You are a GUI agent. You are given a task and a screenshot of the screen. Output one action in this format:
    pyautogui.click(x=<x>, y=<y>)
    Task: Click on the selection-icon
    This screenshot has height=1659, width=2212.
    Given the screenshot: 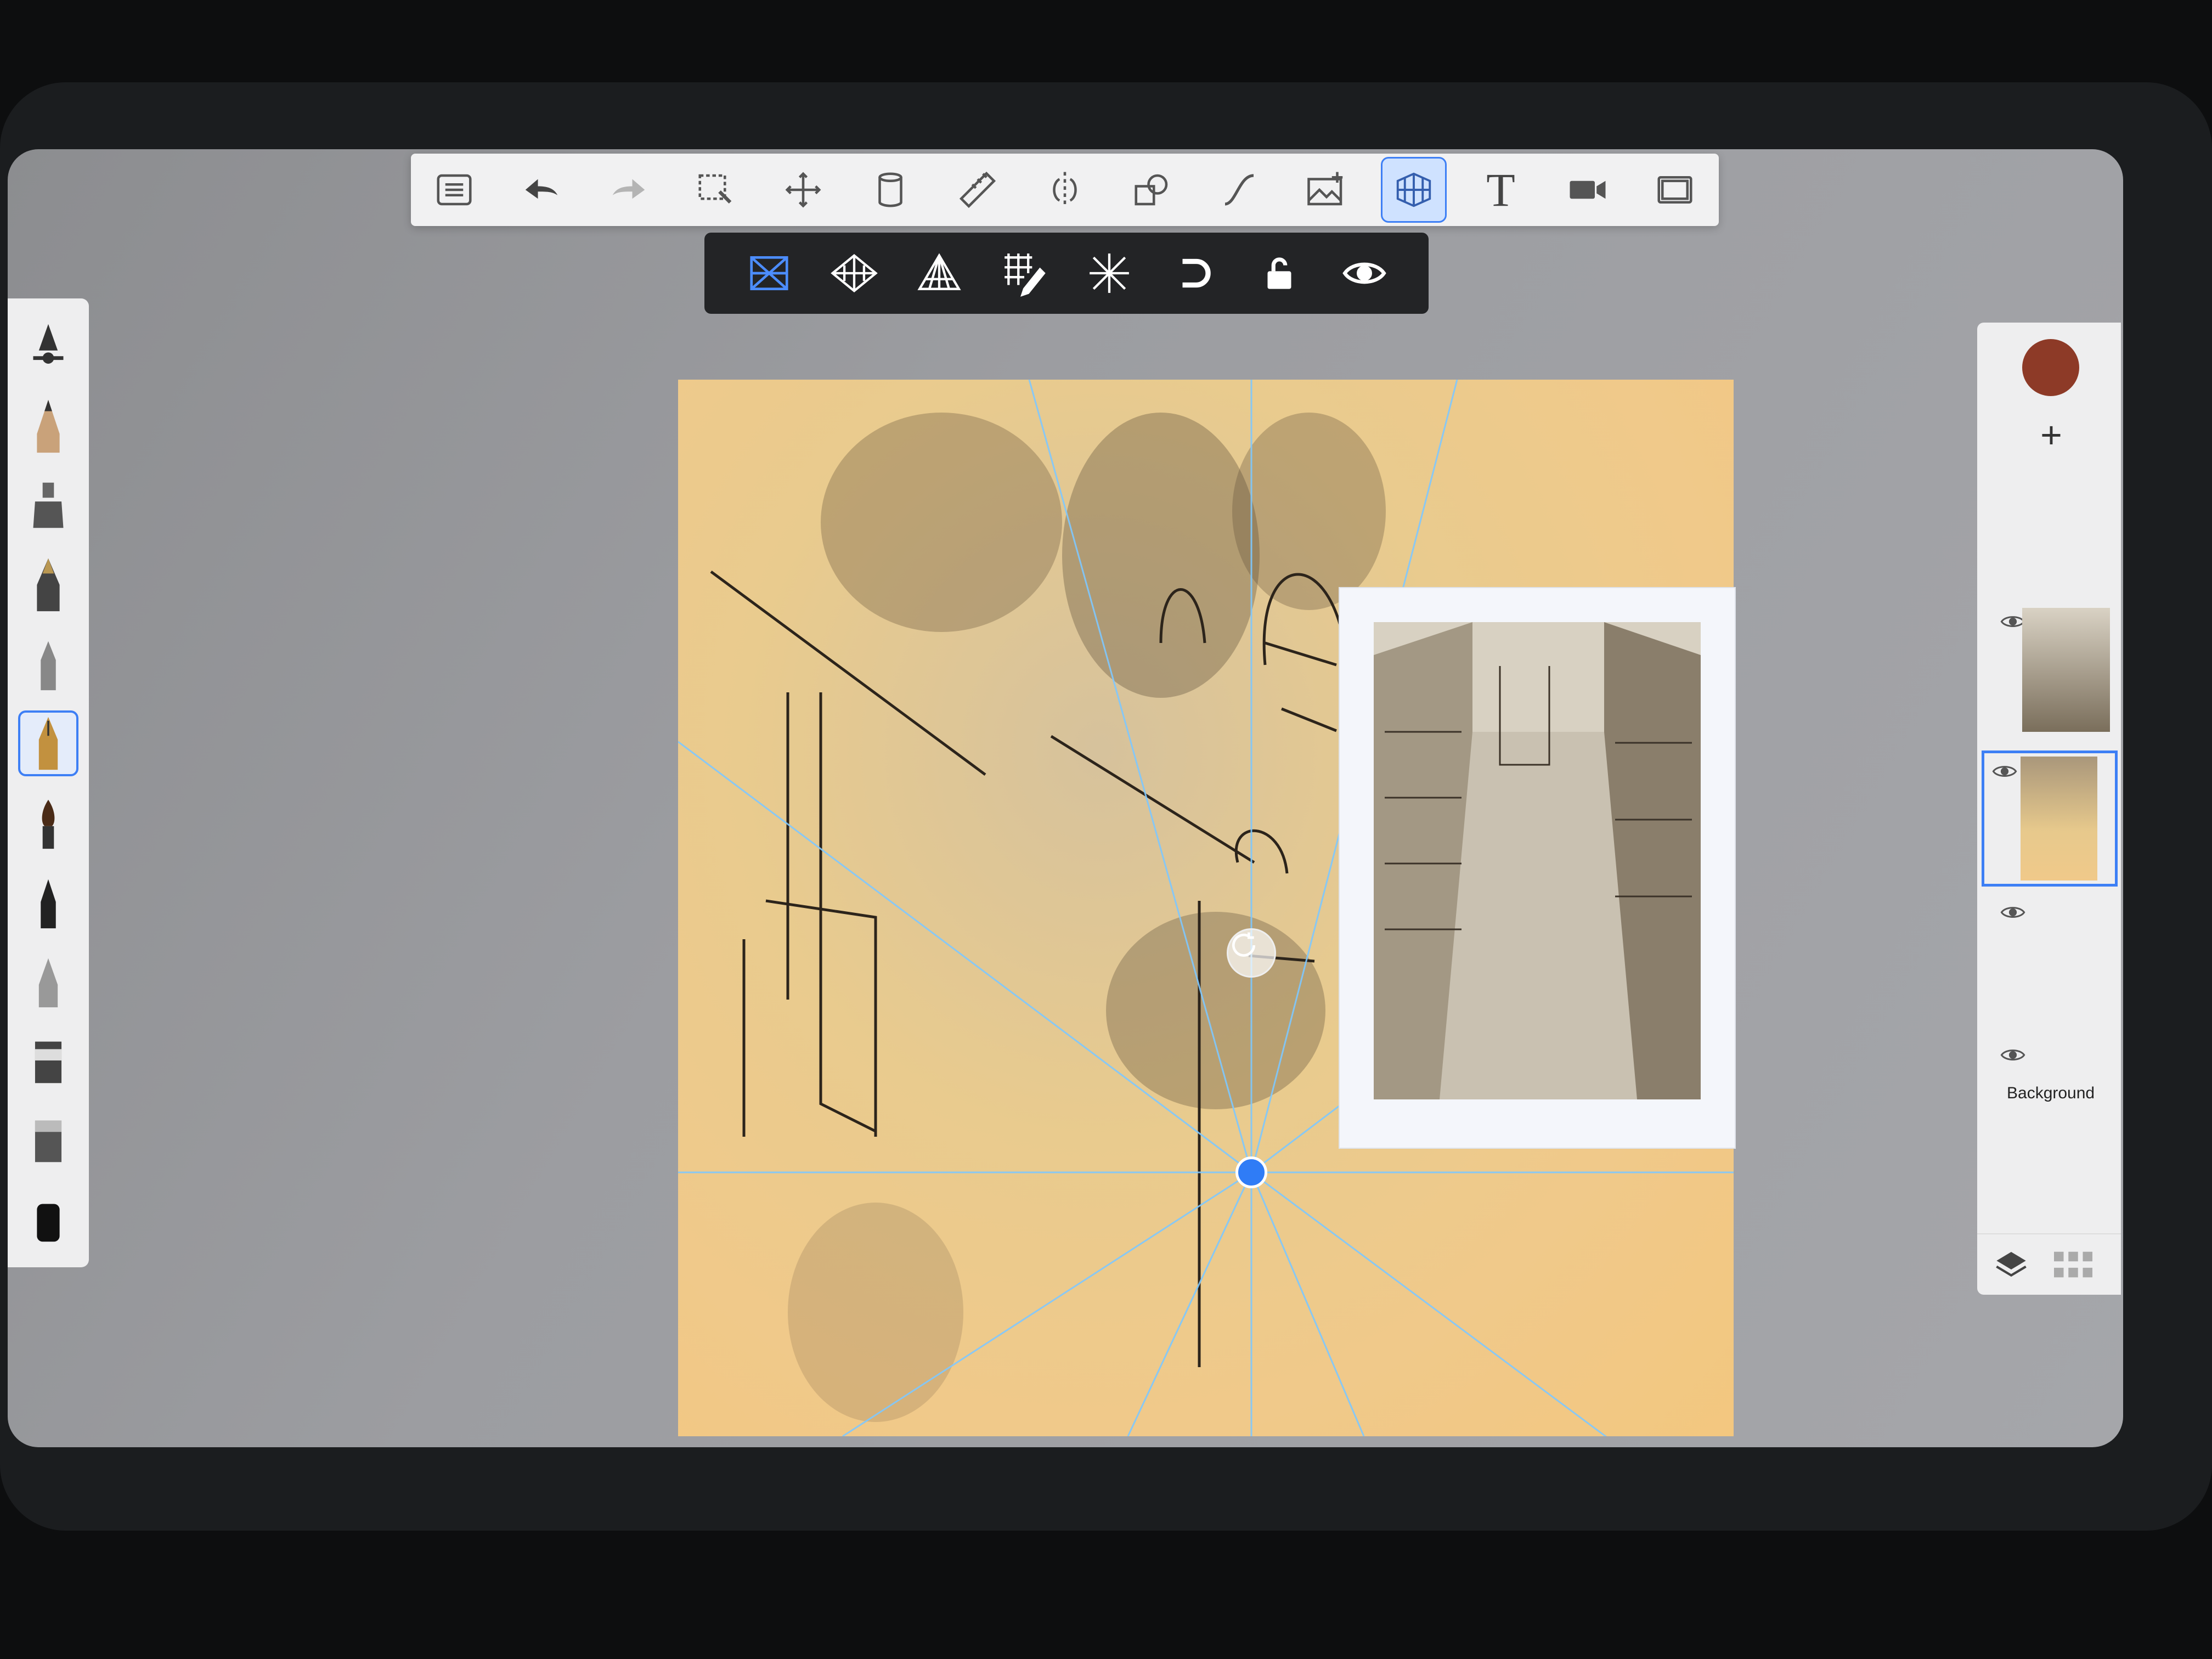 What is the action you would take?
    pyautogui.click(x=715, y=189)
    